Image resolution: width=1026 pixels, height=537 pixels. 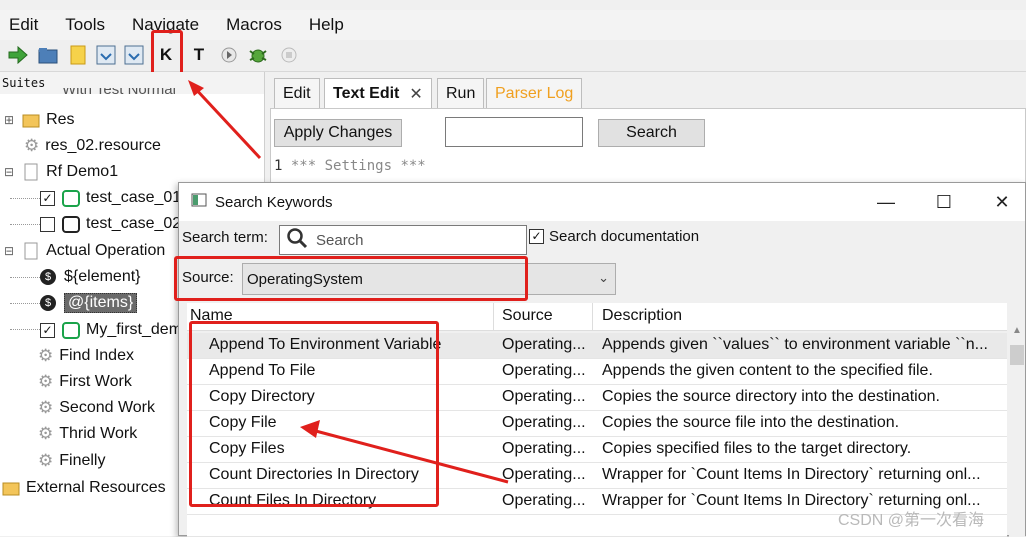 I want to click on annotation-arrow-toolbar, so click(x=226, y=121).